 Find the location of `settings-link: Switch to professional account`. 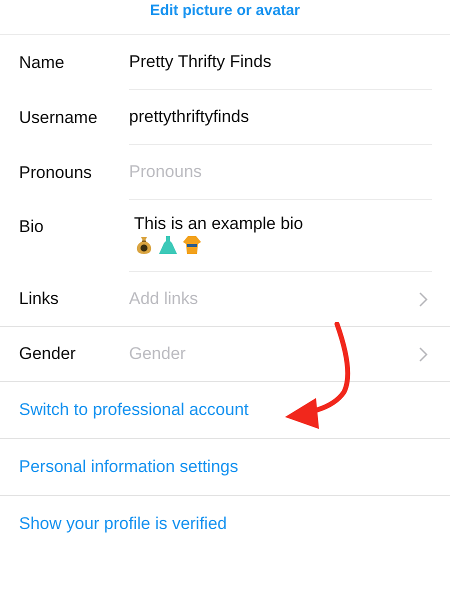

settings-link: Switch to professional account is located at coordinates (134, 410).